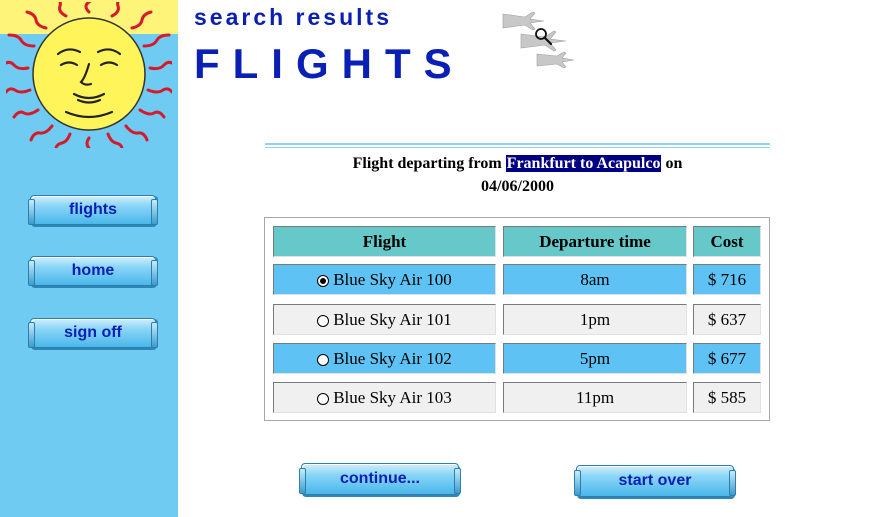 The image size is (869, 517). Describe the element at coordinates (93, 333) in the screenshot. I see `nav-sign-off-button: sign off` at that location.